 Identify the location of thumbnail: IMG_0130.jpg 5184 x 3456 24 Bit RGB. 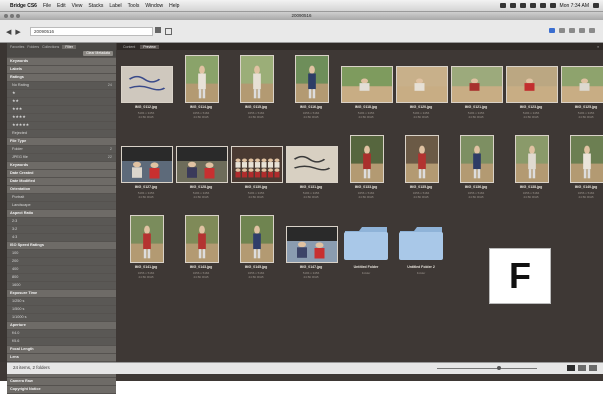
(256, 172).